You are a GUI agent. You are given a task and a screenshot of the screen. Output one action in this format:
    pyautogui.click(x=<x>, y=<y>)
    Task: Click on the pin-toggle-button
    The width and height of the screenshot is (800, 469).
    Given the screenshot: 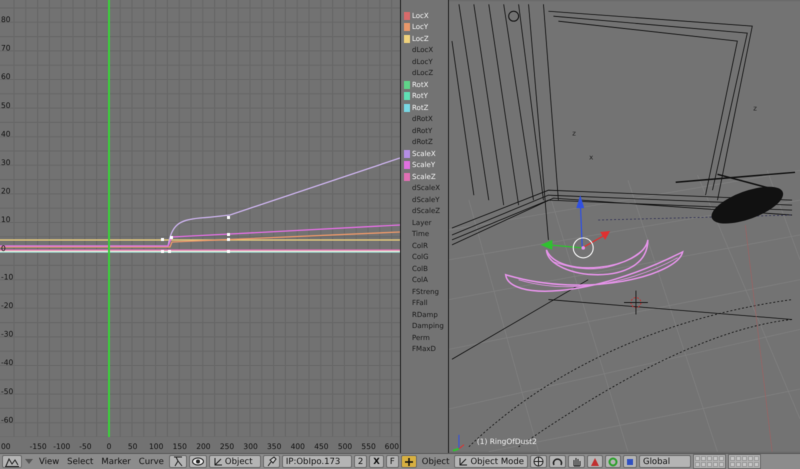 What is the action you would take?
    pyautogui.click(x=177, y=461)
    